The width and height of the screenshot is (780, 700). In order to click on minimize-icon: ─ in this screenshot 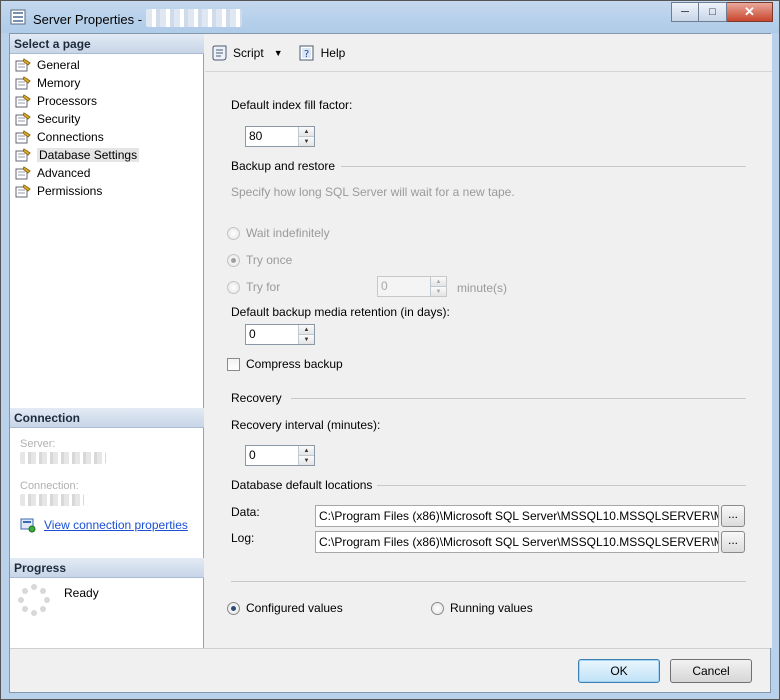, I will do `click(685, 12)`.